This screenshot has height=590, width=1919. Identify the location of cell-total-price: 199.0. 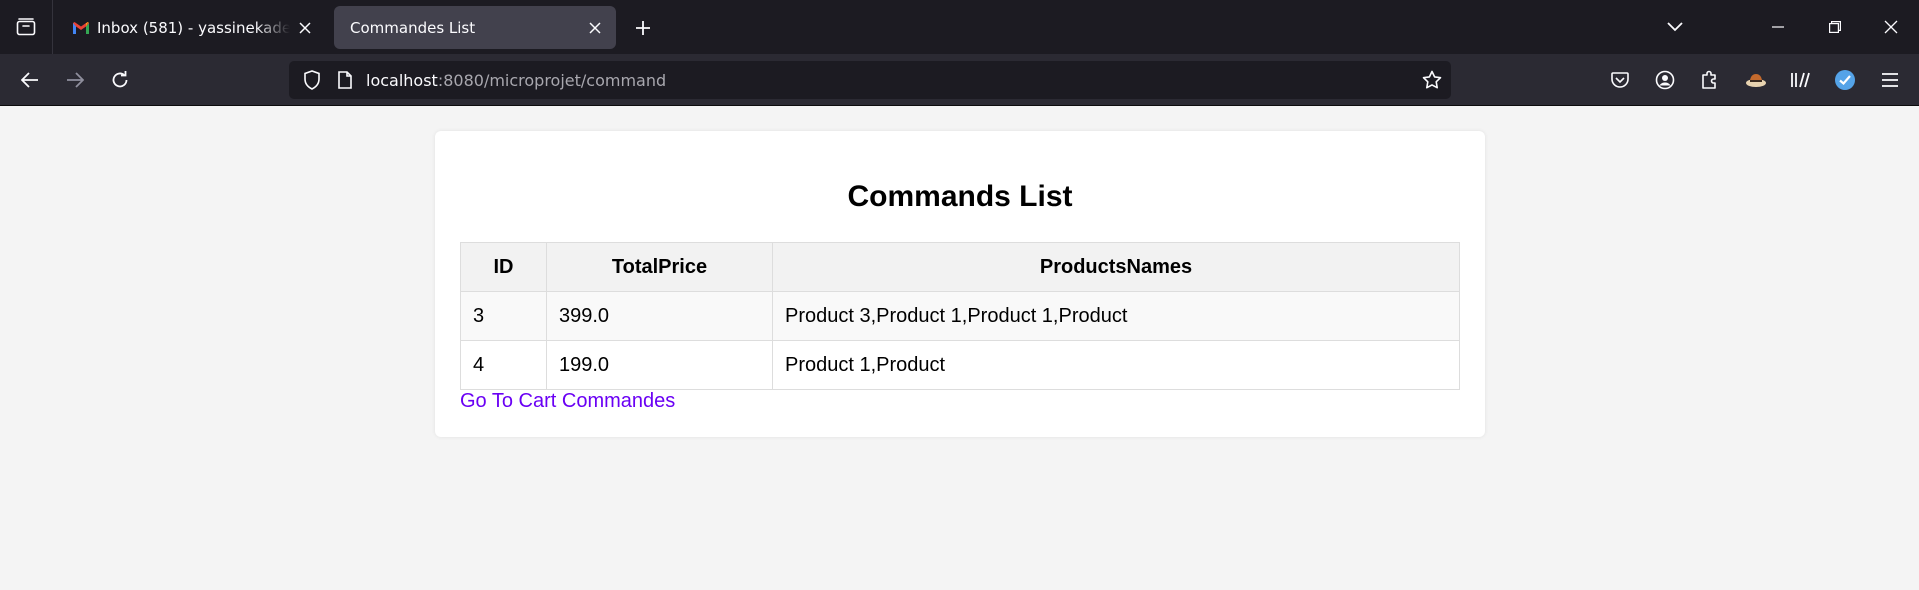
(659, 365).